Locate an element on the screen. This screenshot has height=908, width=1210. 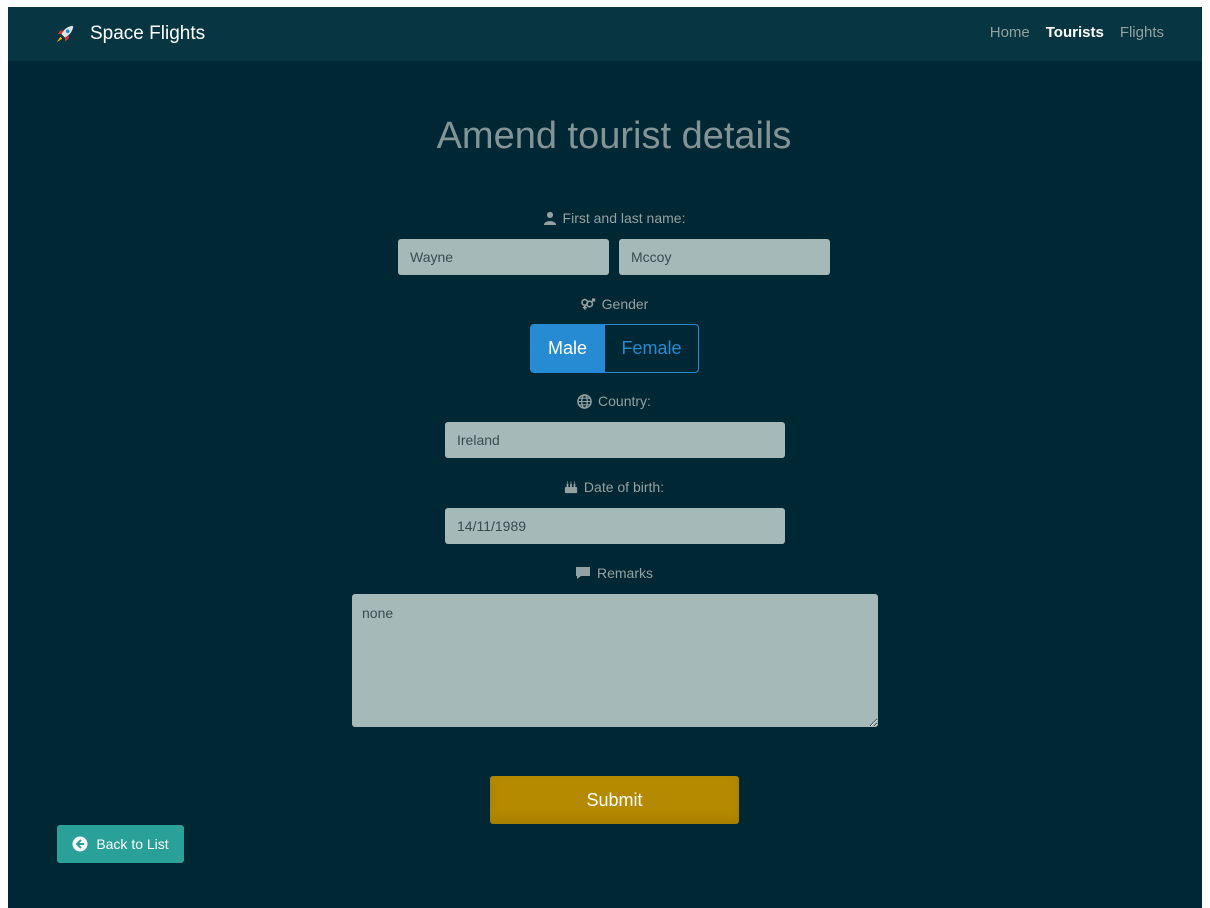
brand-text: Space Flights is located at coordinates (148, 33).